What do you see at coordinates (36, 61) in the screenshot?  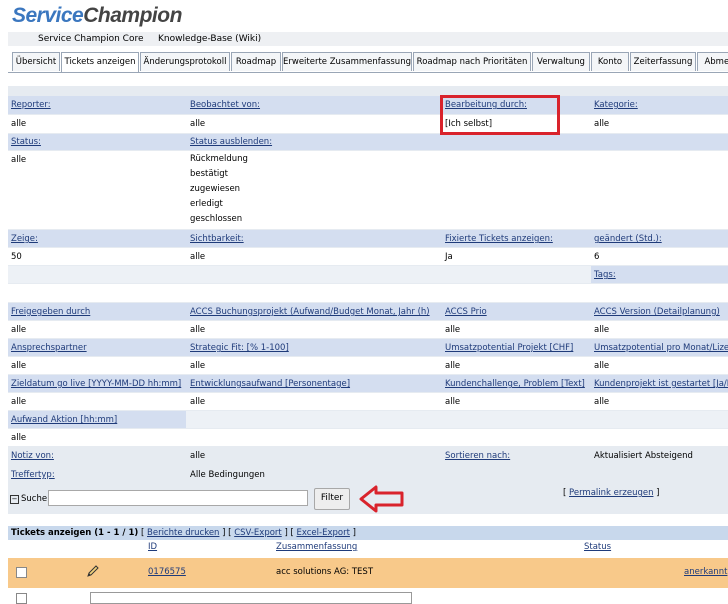 I see `tab-uebersicht: Übersicht` at bounding box center [36, 61].